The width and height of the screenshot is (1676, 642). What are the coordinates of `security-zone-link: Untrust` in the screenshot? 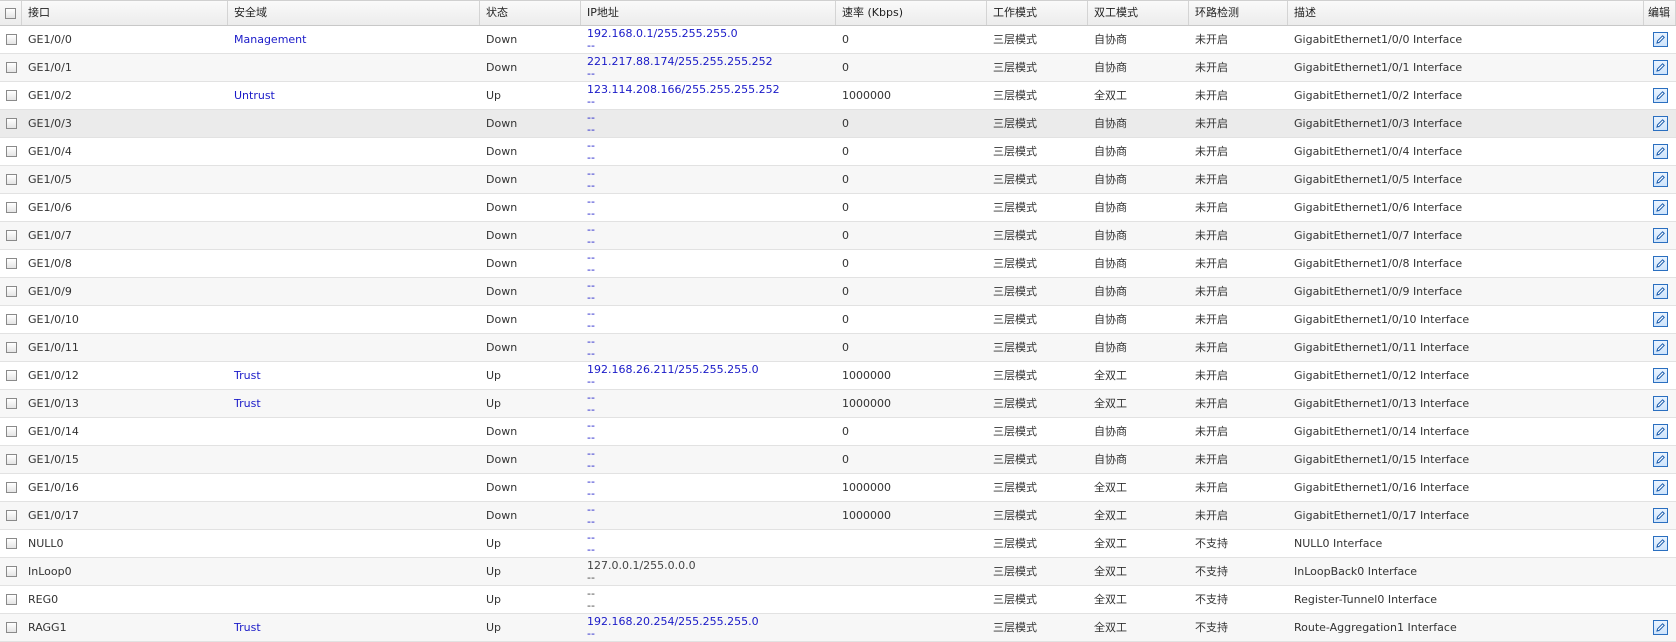 It's located at (254, 95).